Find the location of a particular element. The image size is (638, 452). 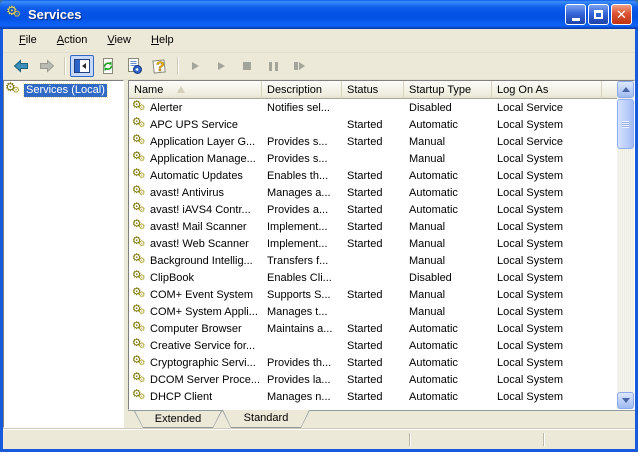

forward-button is located at coordinates (47, 66).